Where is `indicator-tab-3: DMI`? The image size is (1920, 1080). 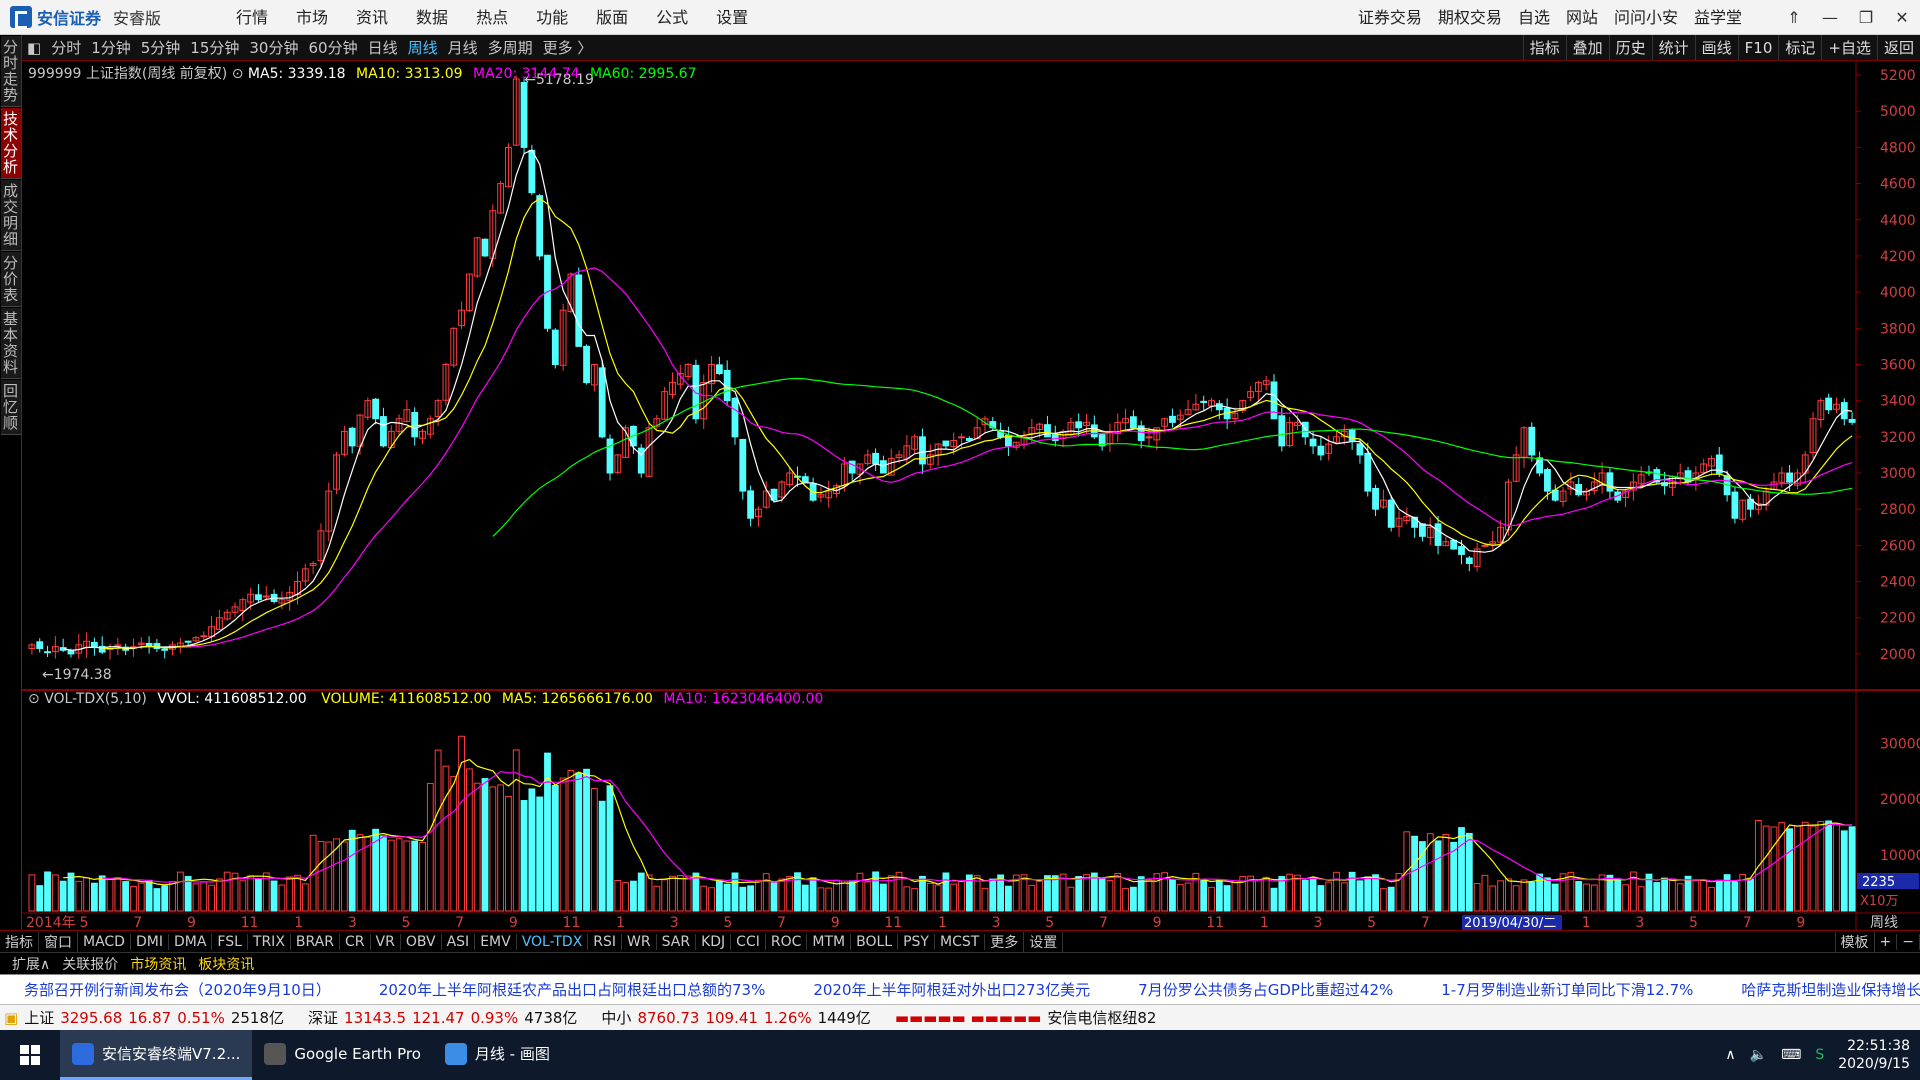
indicator-tab-3: DMI is located at coordinates (150, 941).